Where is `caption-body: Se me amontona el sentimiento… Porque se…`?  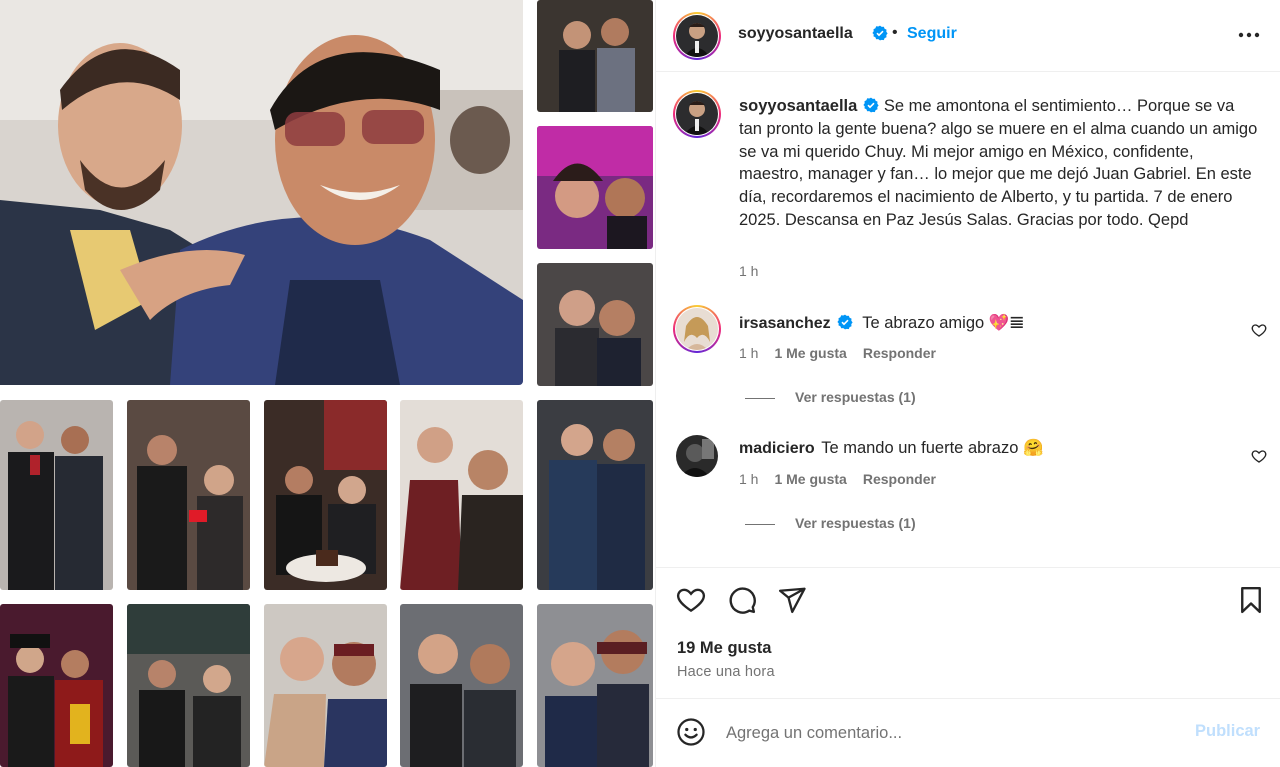
caption-body: Se me amontona el sentimiento… Porque se… is located at coordinates (998, 163).